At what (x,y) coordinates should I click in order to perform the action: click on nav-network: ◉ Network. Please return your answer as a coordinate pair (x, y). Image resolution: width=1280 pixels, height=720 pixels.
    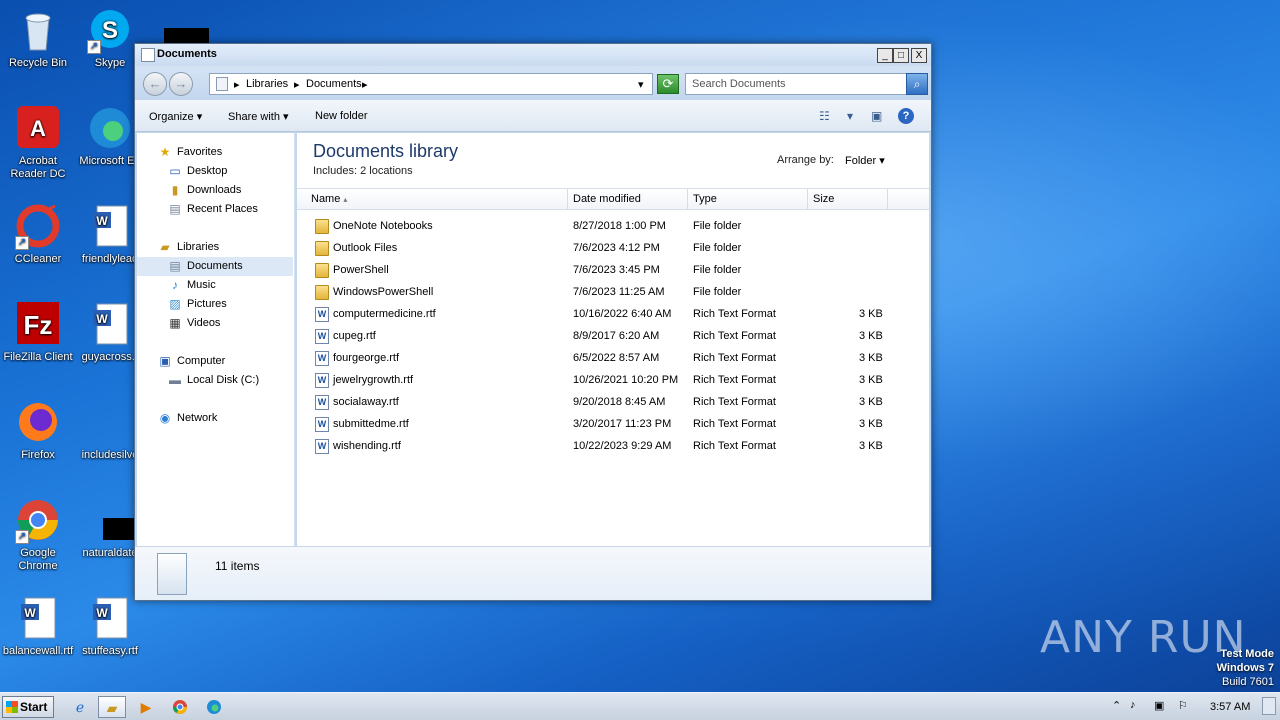
    Looking at the image, I should click on (215, 418).